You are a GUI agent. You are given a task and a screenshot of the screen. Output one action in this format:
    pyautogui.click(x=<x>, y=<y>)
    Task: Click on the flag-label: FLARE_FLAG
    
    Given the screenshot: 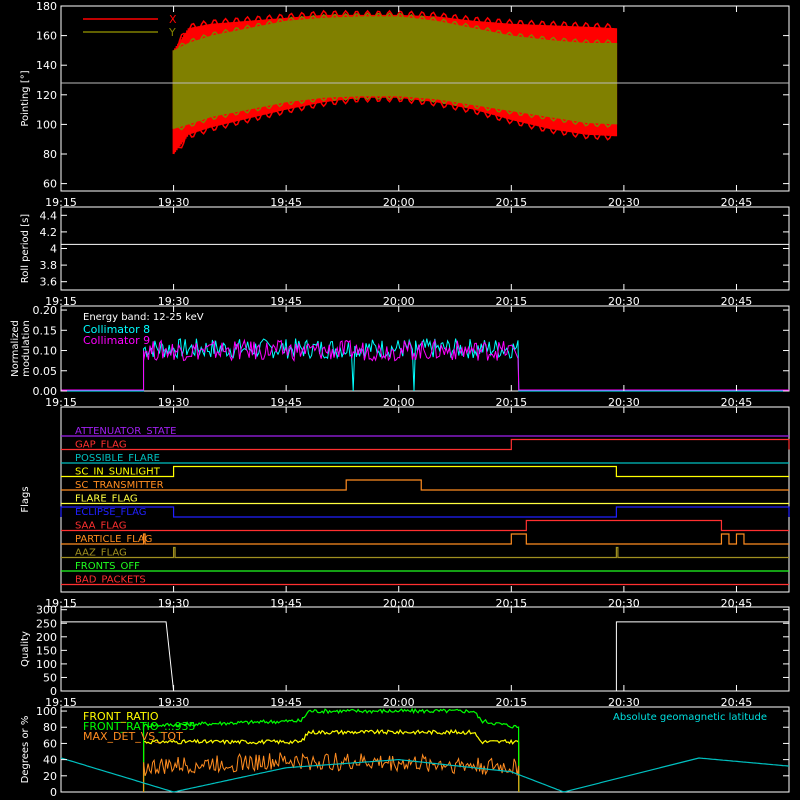 What is the action you would take?
    pyautogui.click(x=106, y=499)
    